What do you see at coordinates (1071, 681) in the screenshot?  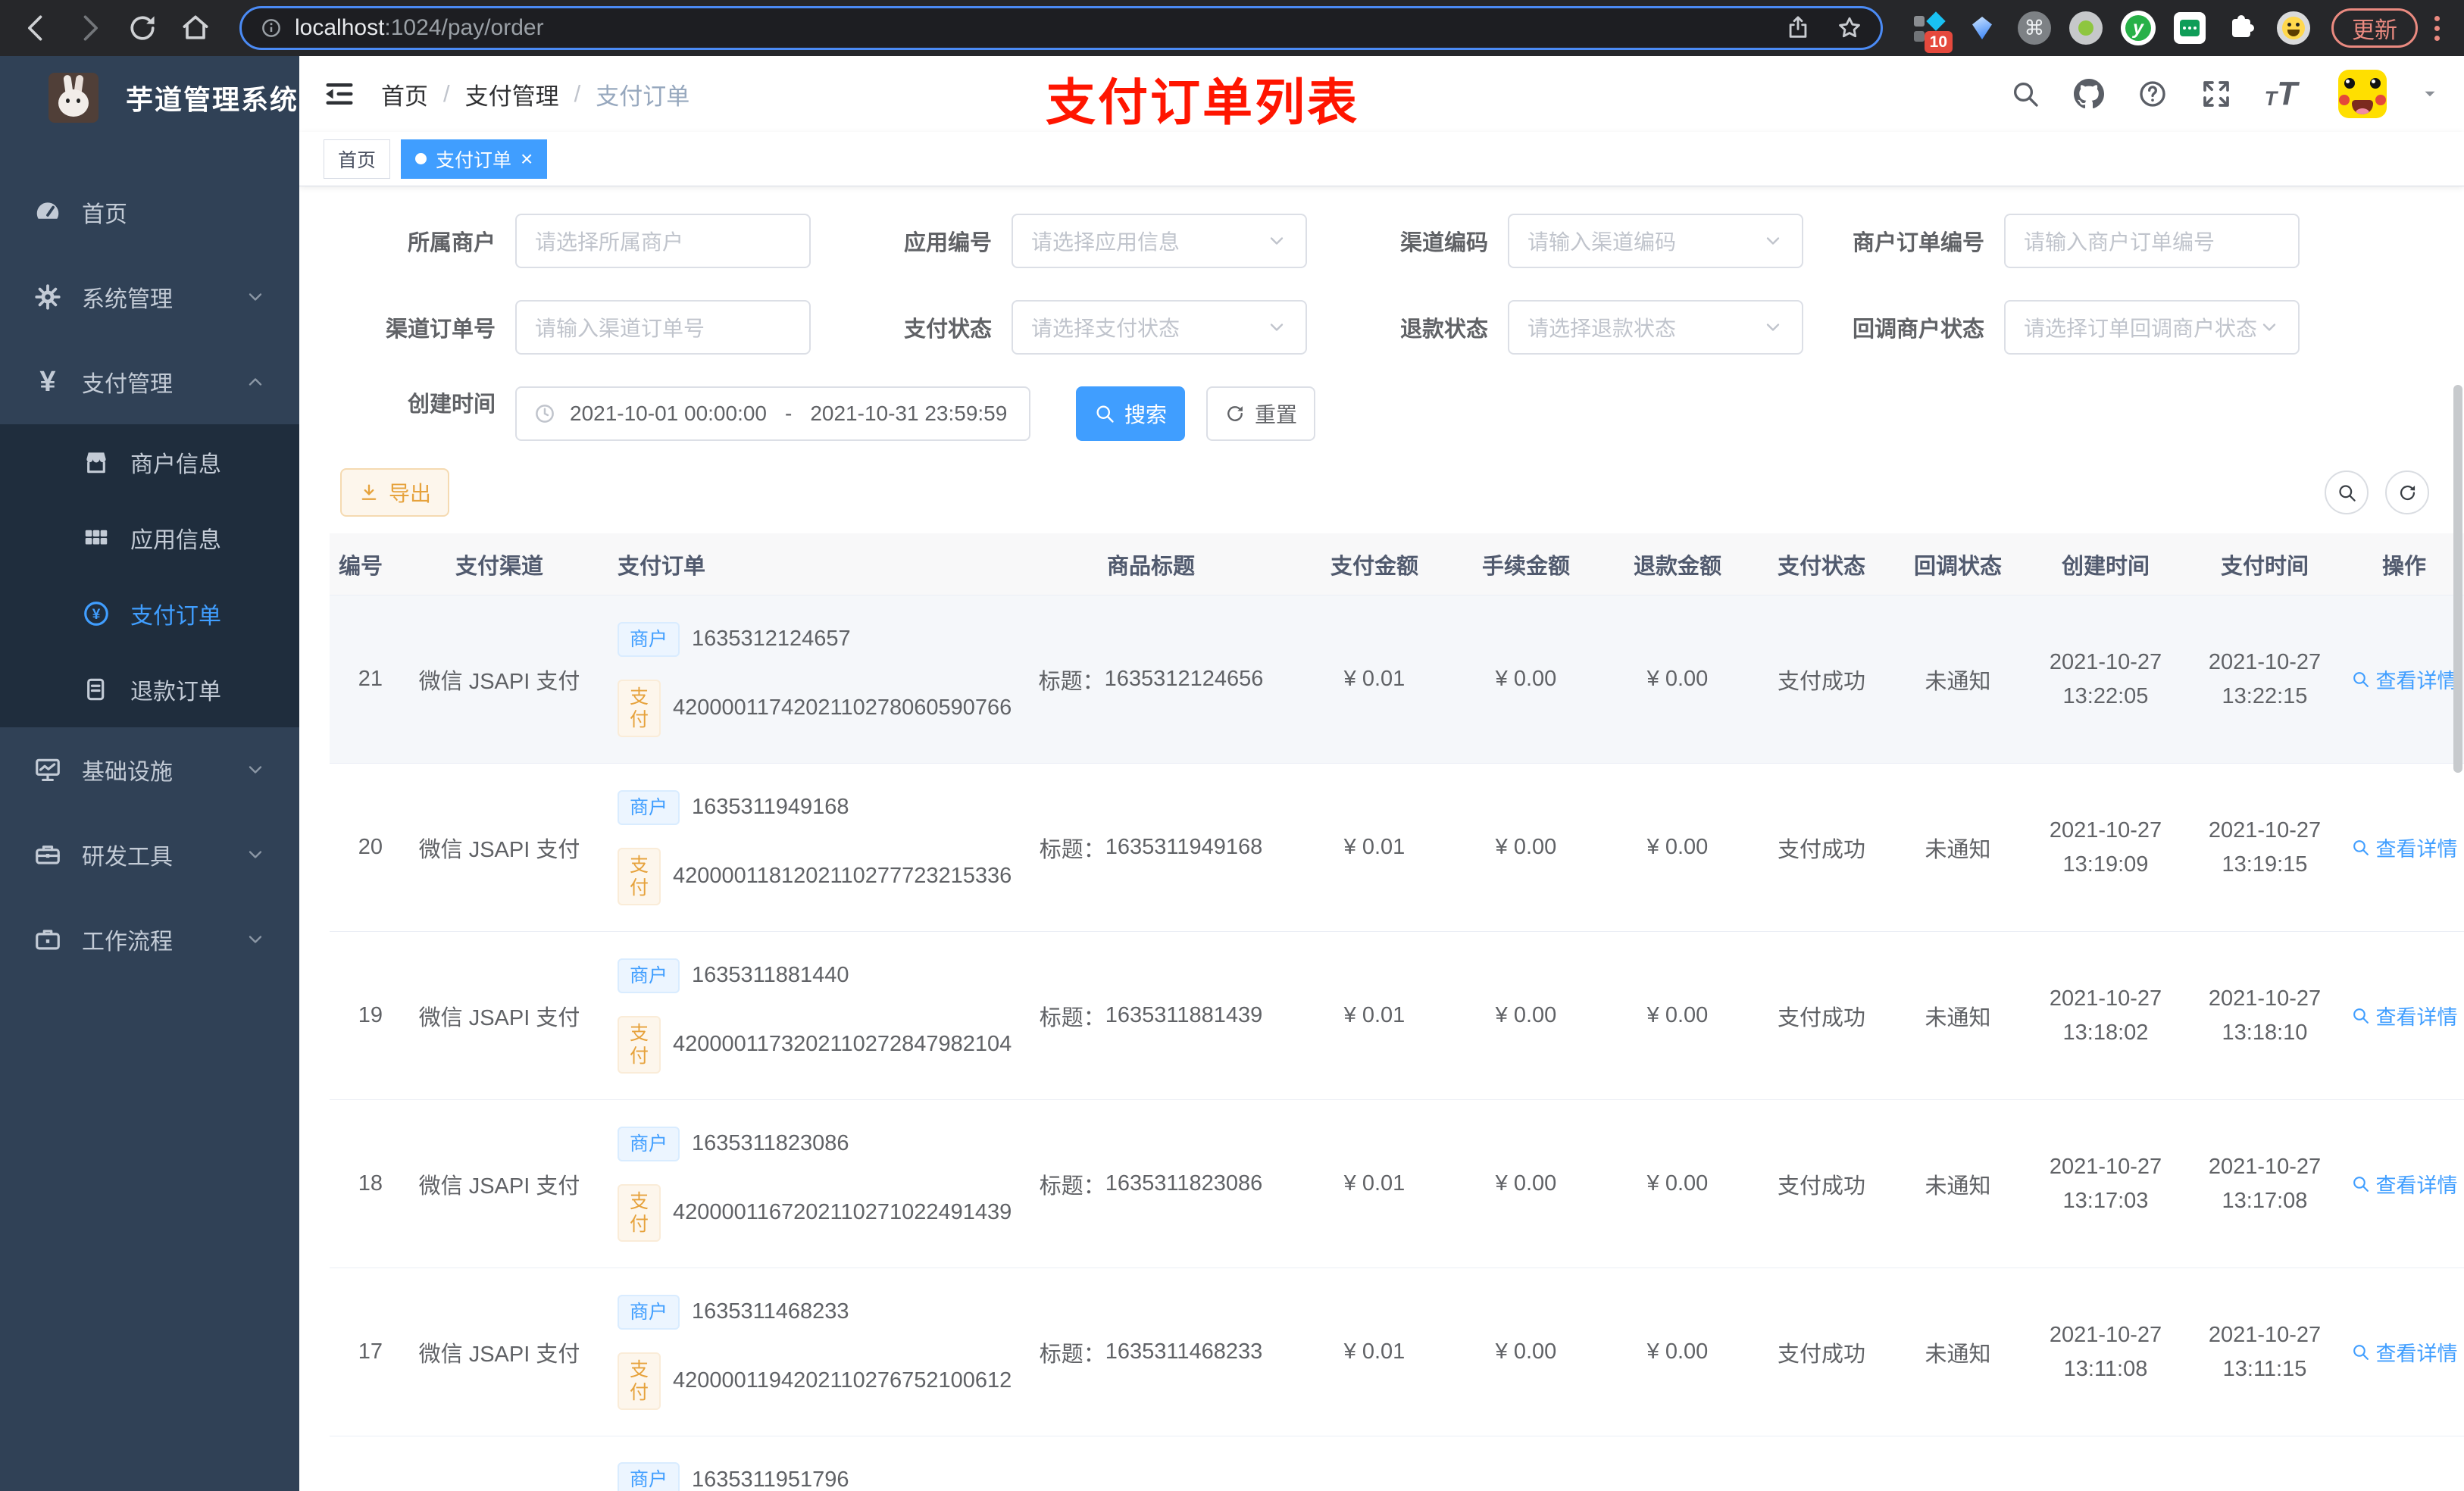 I see `title-prefix: 标题：` at bounding box center [1071, 681].